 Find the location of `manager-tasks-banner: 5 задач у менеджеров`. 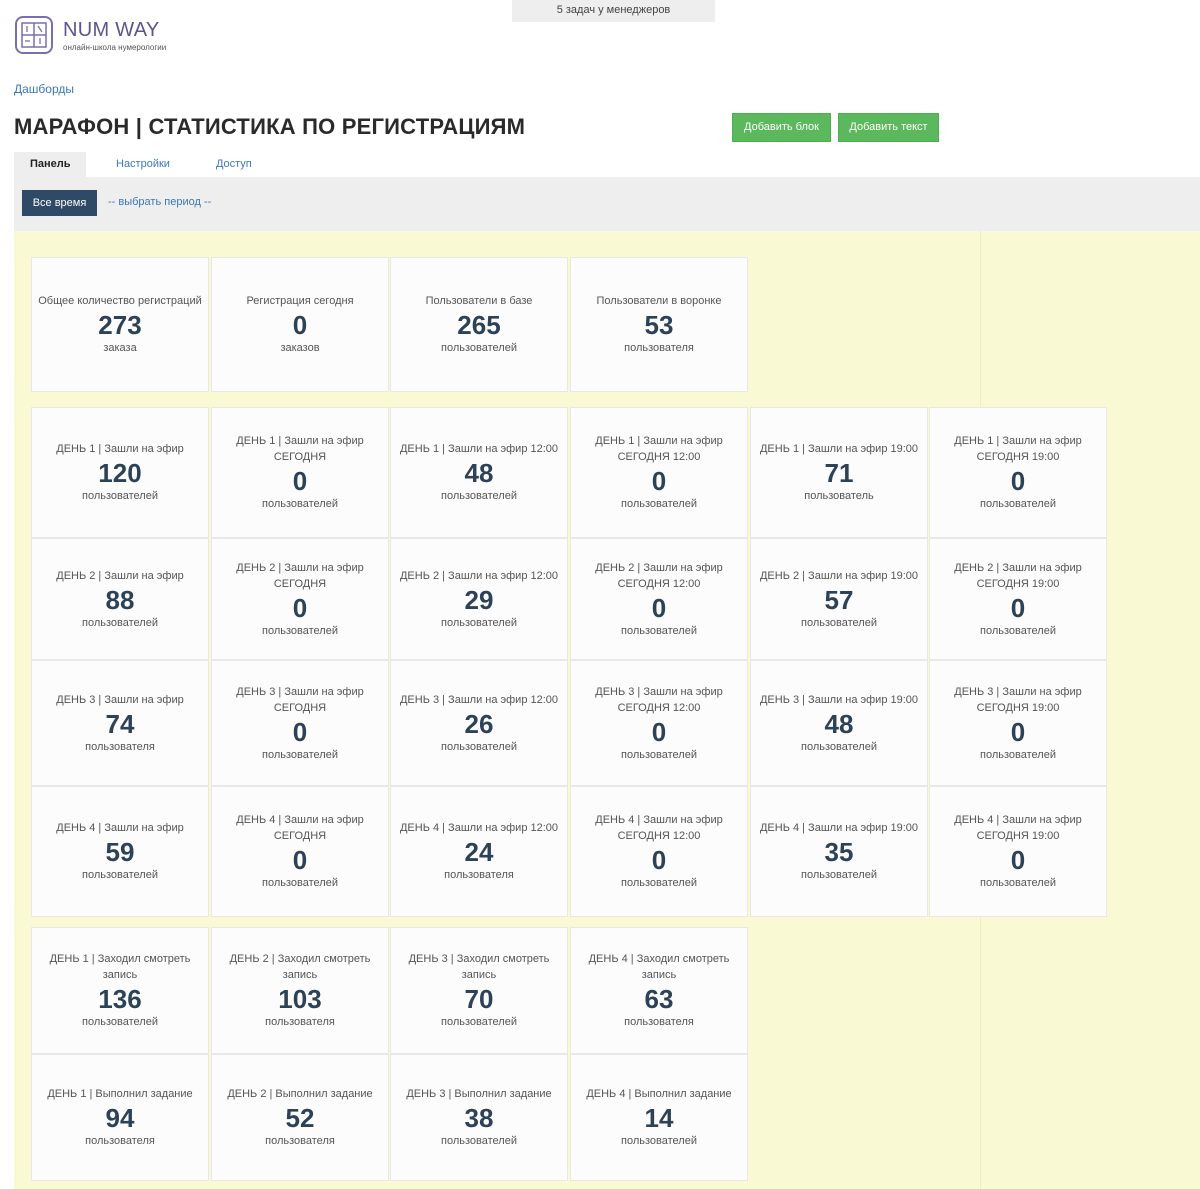

manager-tasks-banner: 5 задач у менеджеров is located at coordinates (613, 11).